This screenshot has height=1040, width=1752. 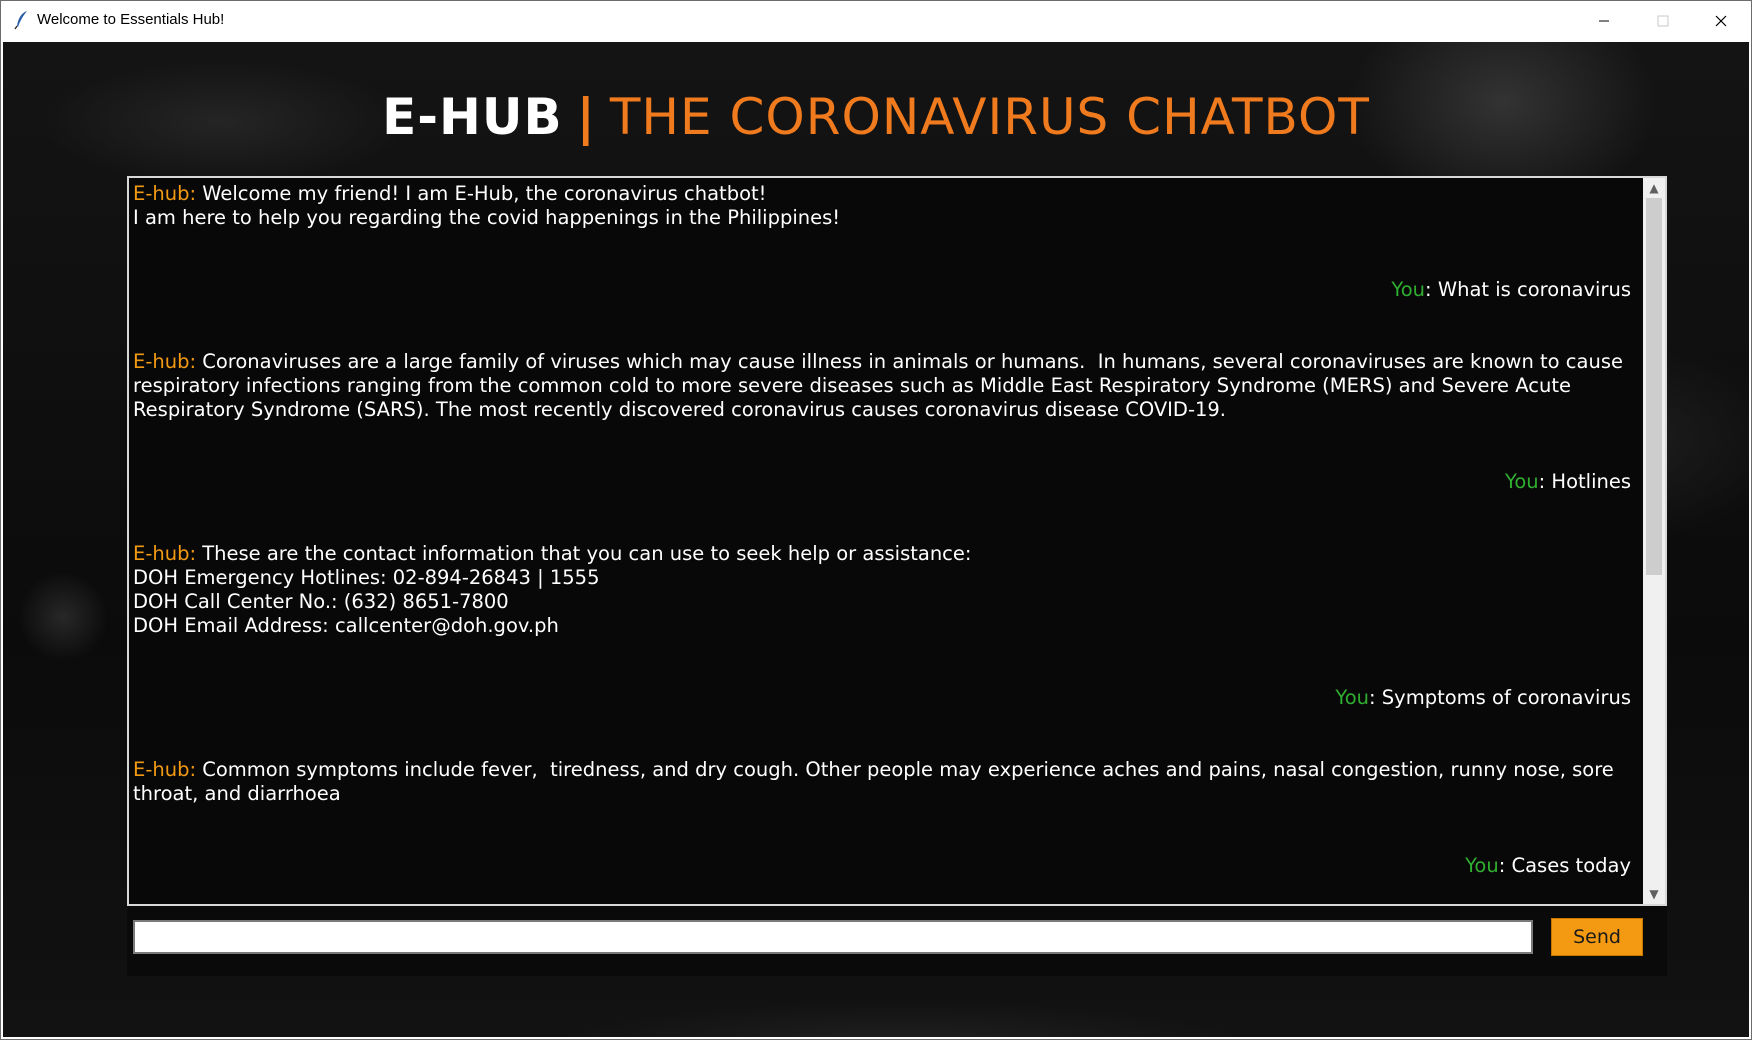 I want to click on close-icon, so click(x=1721, y=21).